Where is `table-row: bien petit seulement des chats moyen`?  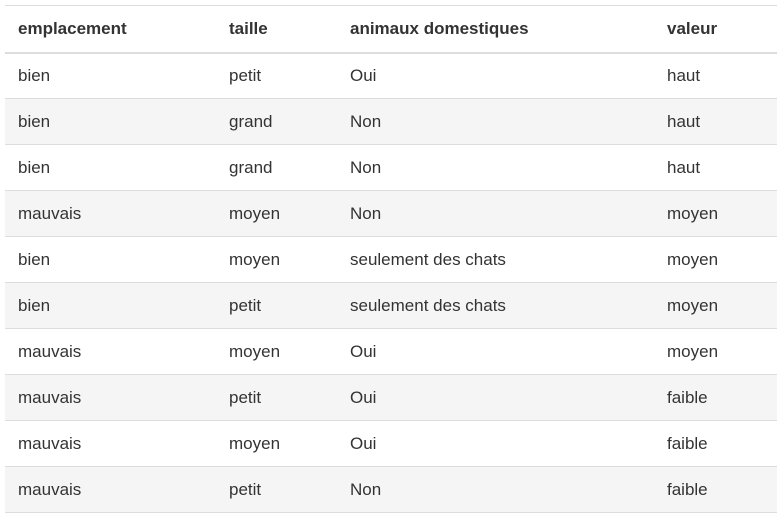 table-row: bien petit seulement des chats moyen is located at coordinates (391, 305).